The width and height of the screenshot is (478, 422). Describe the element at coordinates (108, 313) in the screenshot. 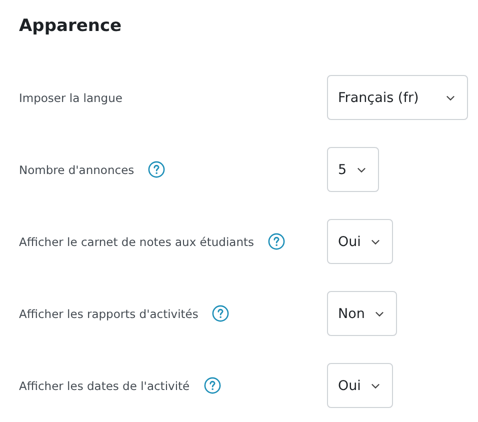

I see `setting-label: Afficher les rapports d'activités` at that location.